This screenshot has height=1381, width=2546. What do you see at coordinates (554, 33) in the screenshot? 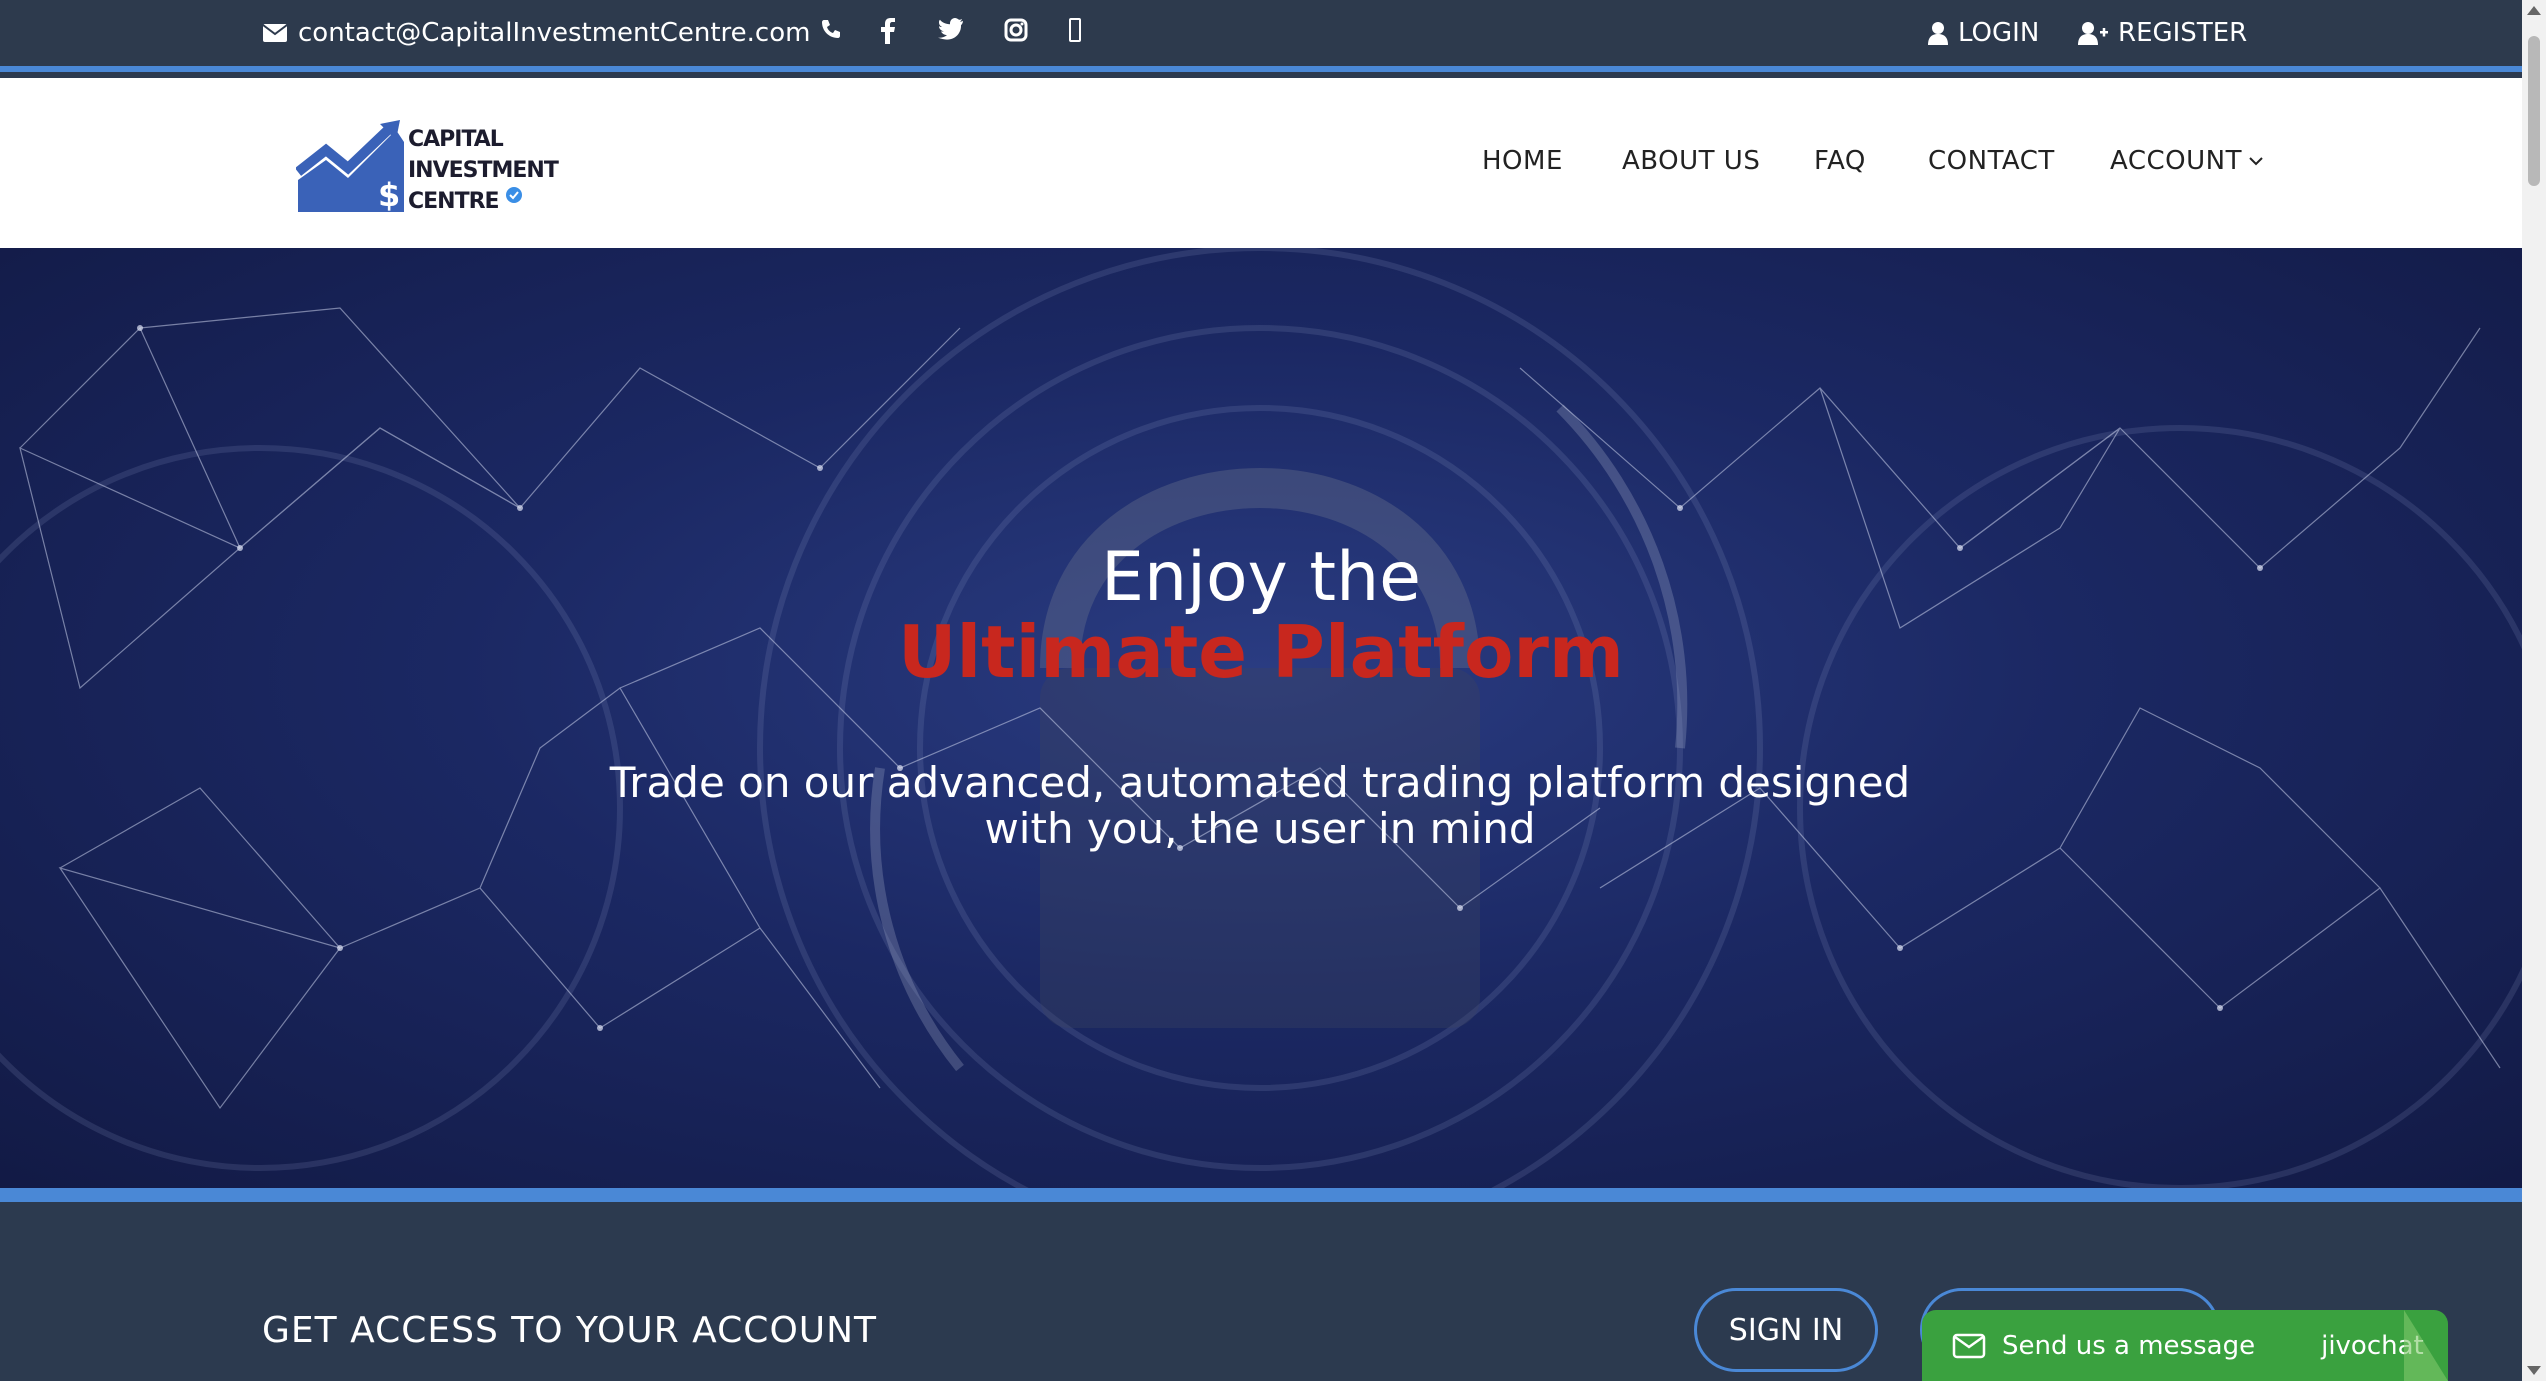
I see `email-text: contact@CapitalInvestmentCentre.com` at bounding box center [554, 33].